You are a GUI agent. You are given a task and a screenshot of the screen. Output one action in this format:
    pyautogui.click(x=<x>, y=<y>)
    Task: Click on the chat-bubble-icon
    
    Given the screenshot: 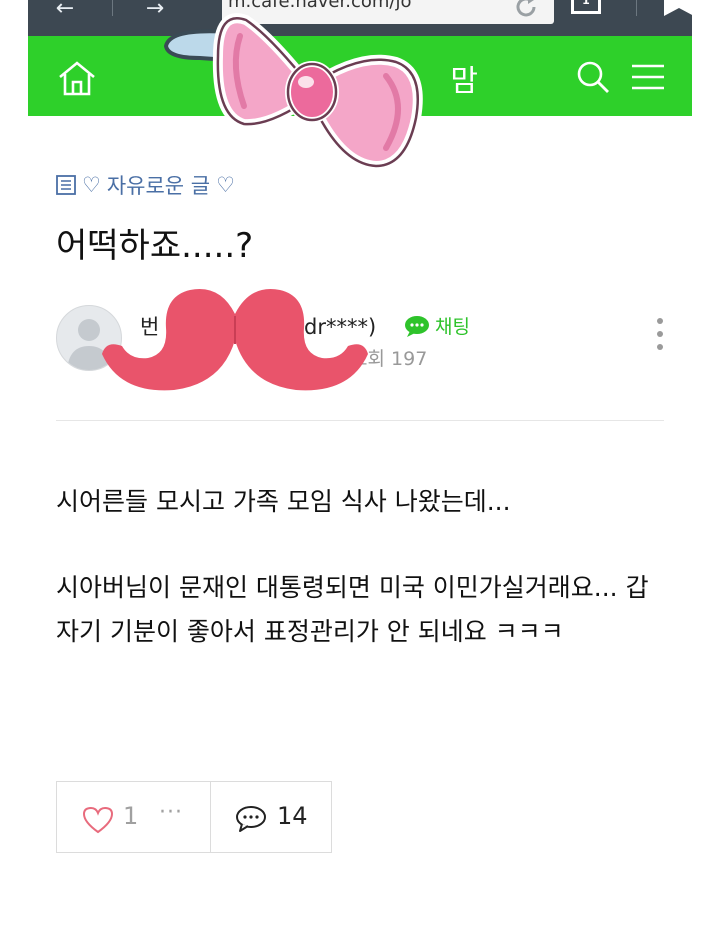 What is the action you would take?
    pyautogui.click(x=417, y=326)
    